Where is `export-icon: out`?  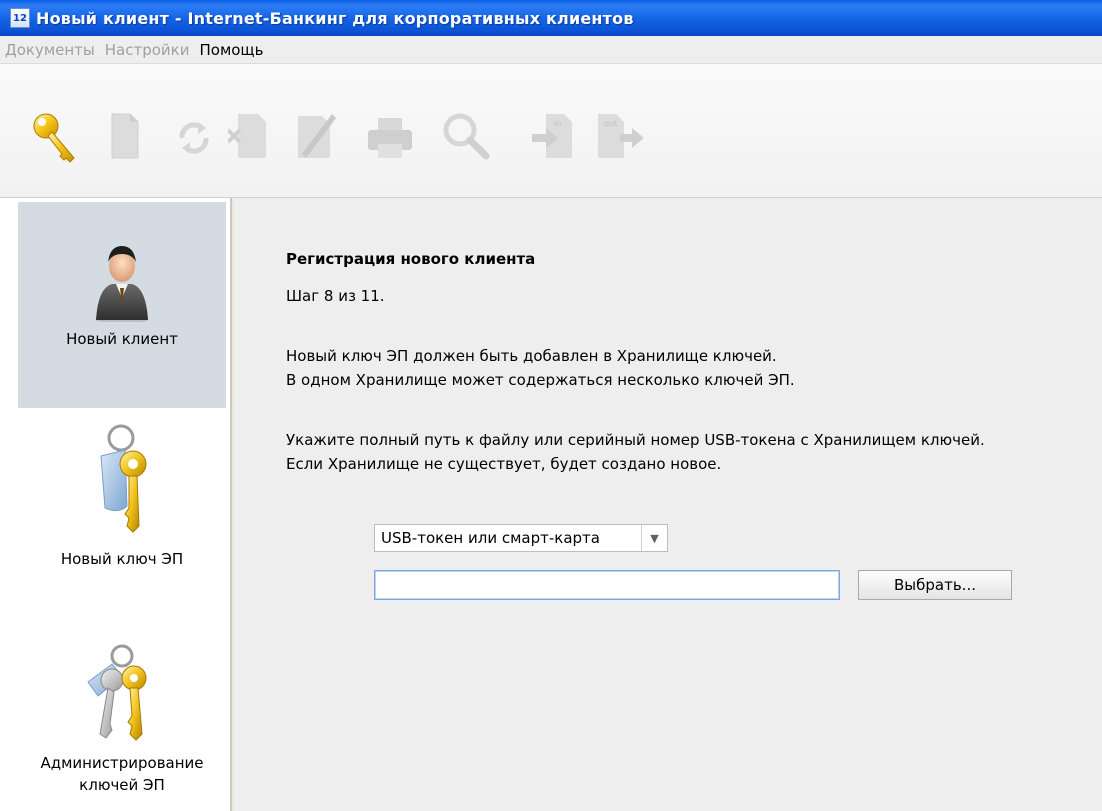 export-icon: out is located at coordinates (621, 136).